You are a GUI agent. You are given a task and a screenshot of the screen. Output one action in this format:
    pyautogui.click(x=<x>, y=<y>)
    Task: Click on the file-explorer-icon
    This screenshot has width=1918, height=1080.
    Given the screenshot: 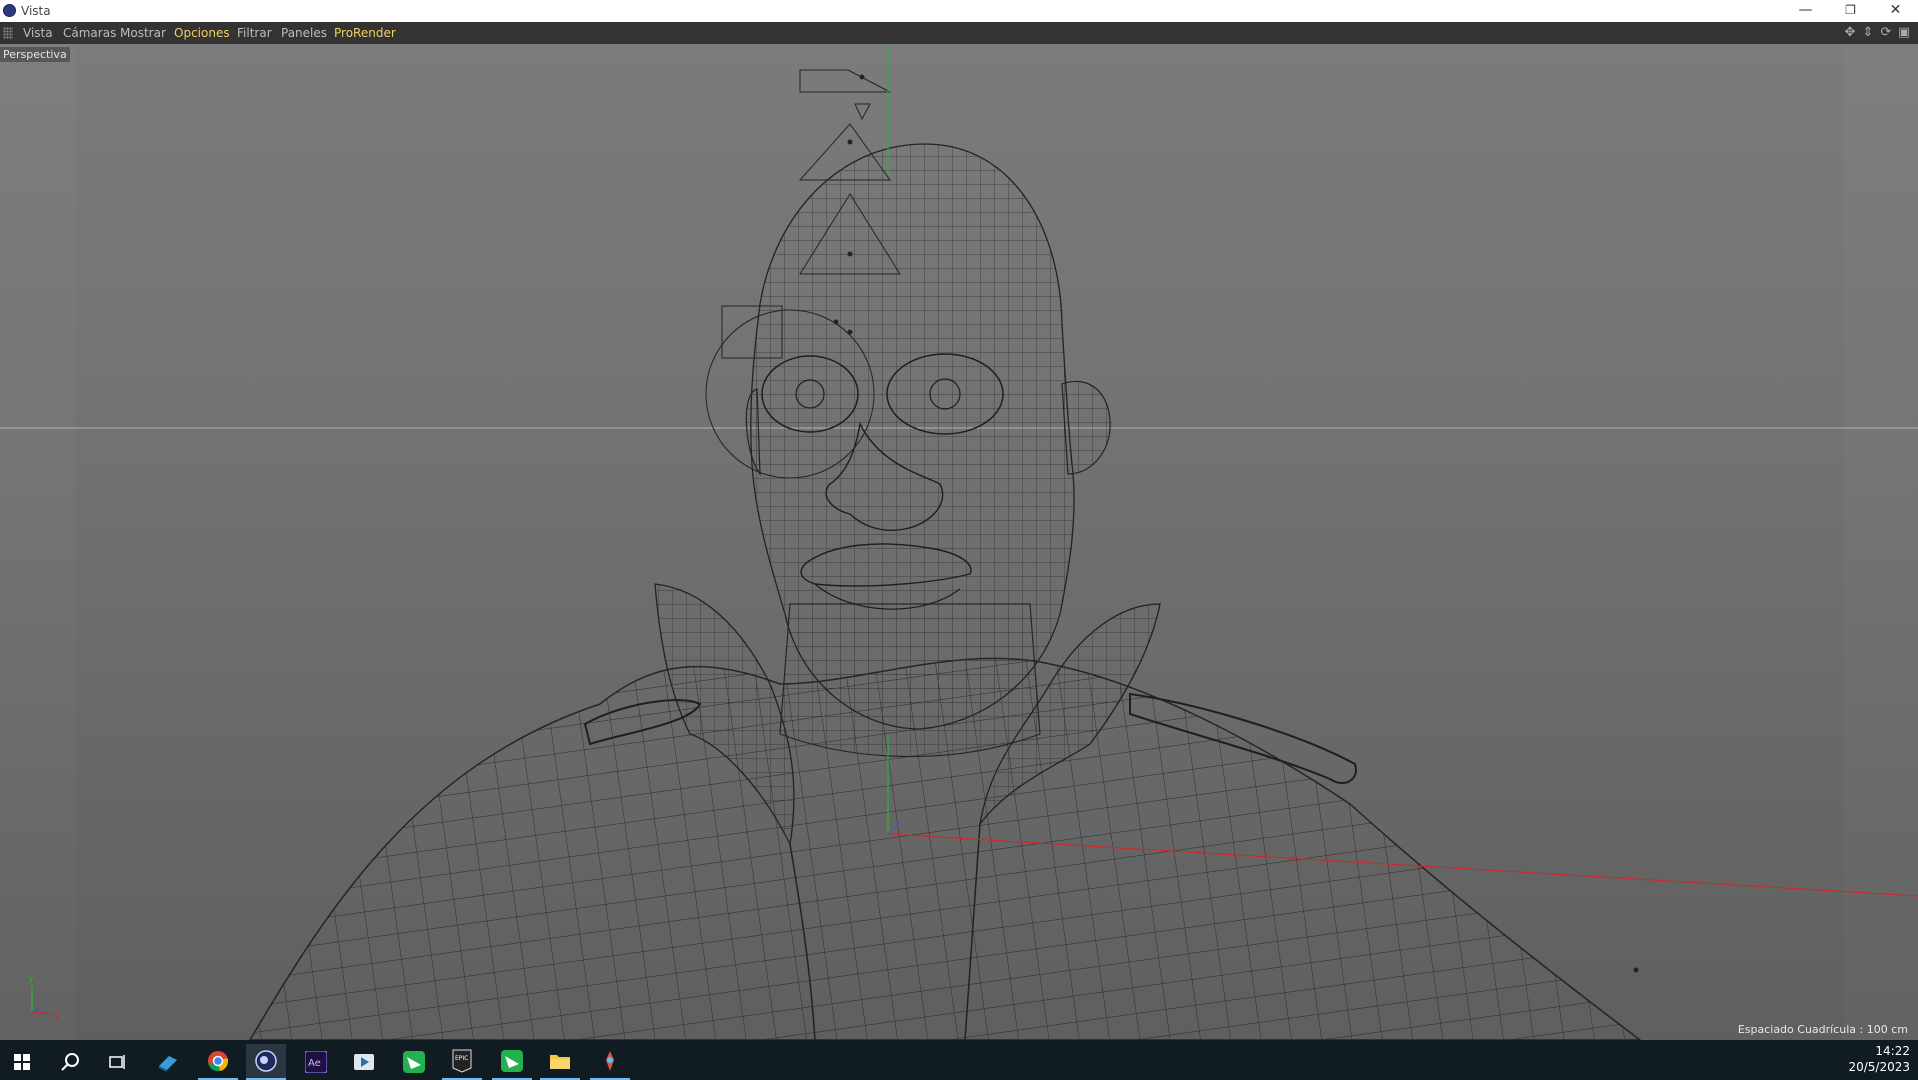 What is the action you would take?
    pyautogui.click(x=560, y=1062)
    